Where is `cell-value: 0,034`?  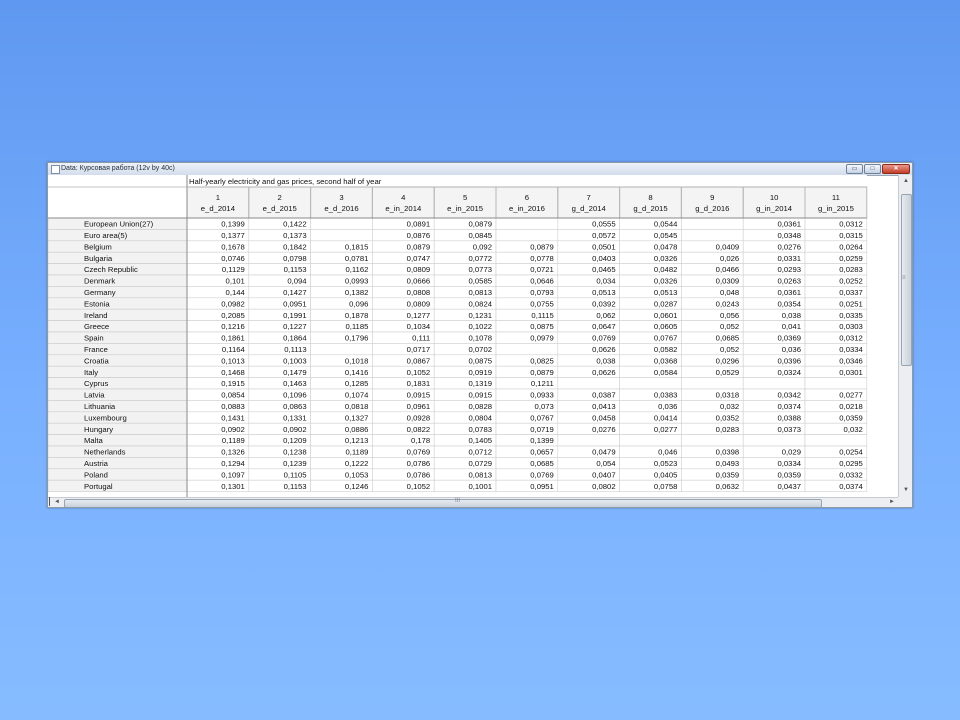 cell-value: 0,034 is located at coordinates (606, 281).